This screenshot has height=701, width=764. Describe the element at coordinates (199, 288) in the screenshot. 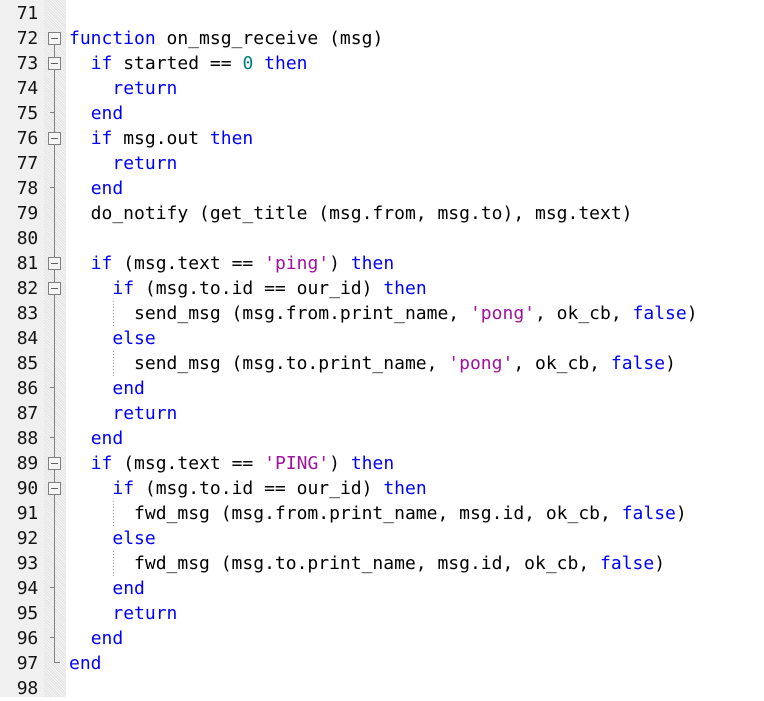

I see `code-token-id: (msg.to.id` at that location.